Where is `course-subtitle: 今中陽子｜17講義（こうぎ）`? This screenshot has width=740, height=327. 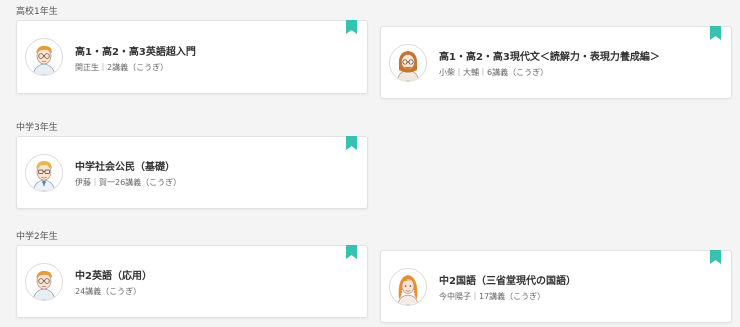
course-subtitle: 今中陽子｜17講義（こうぎ） is located at coordinates (492, 296).